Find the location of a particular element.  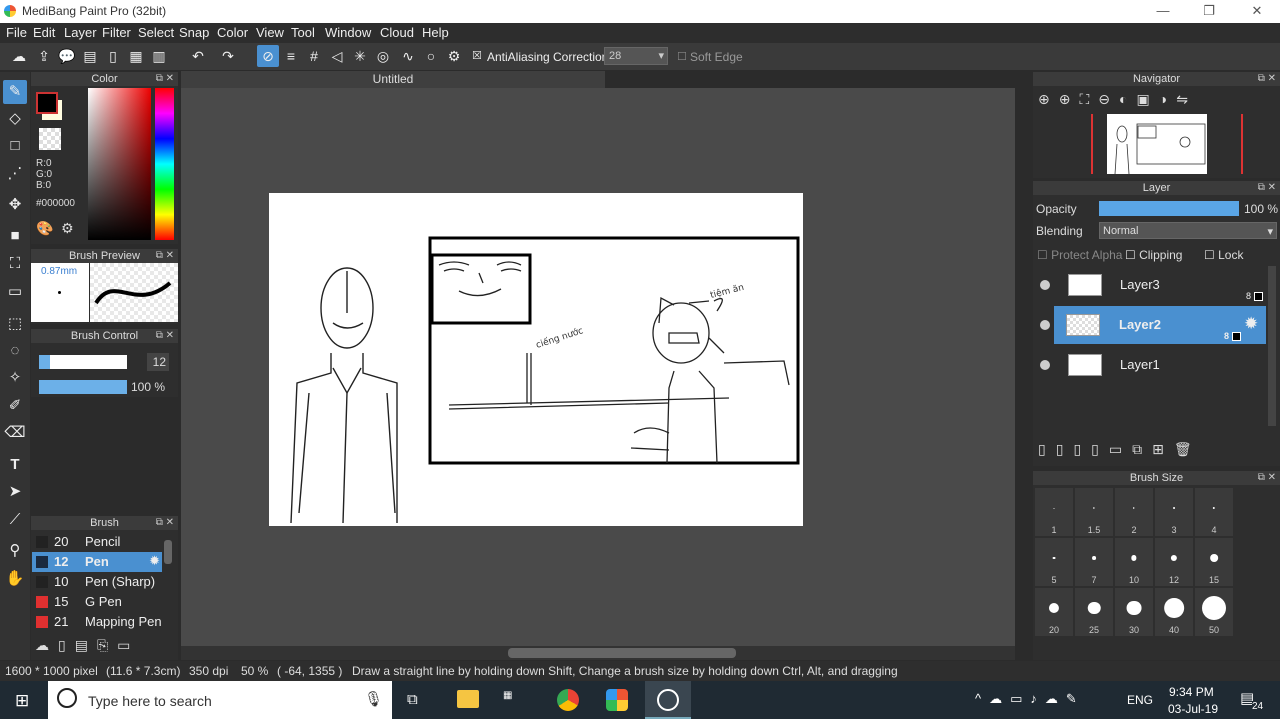

brush-size-cell: 40 is located at coordinates (1174, 612).